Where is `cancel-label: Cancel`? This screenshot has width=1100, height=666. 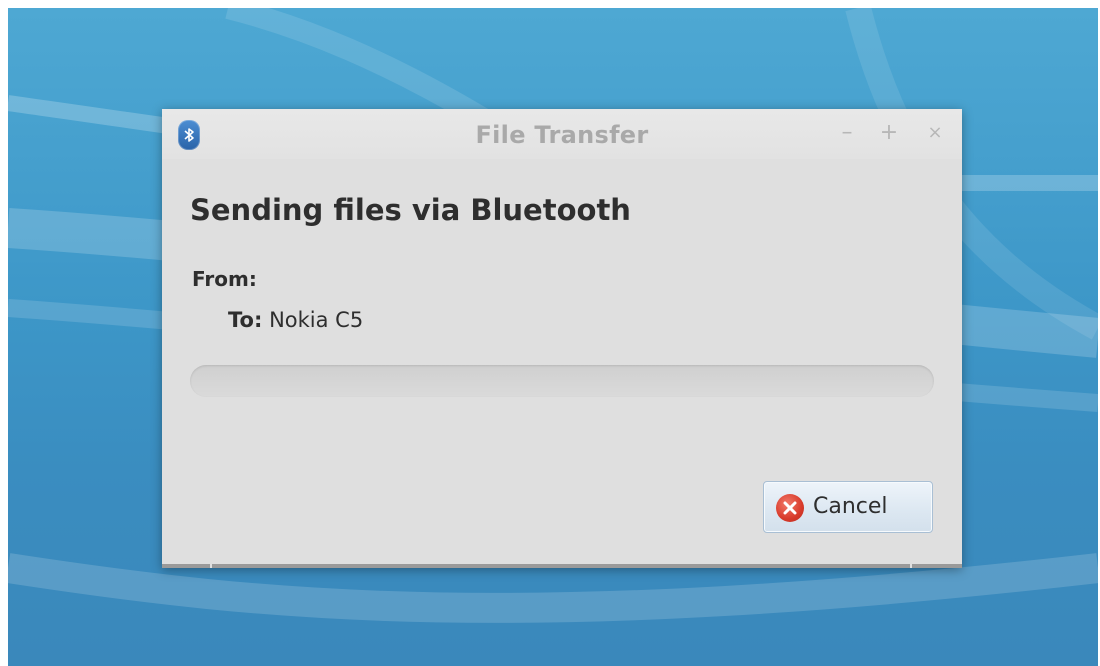 cancel-label: Cancel is located at coordinates (850, 506).